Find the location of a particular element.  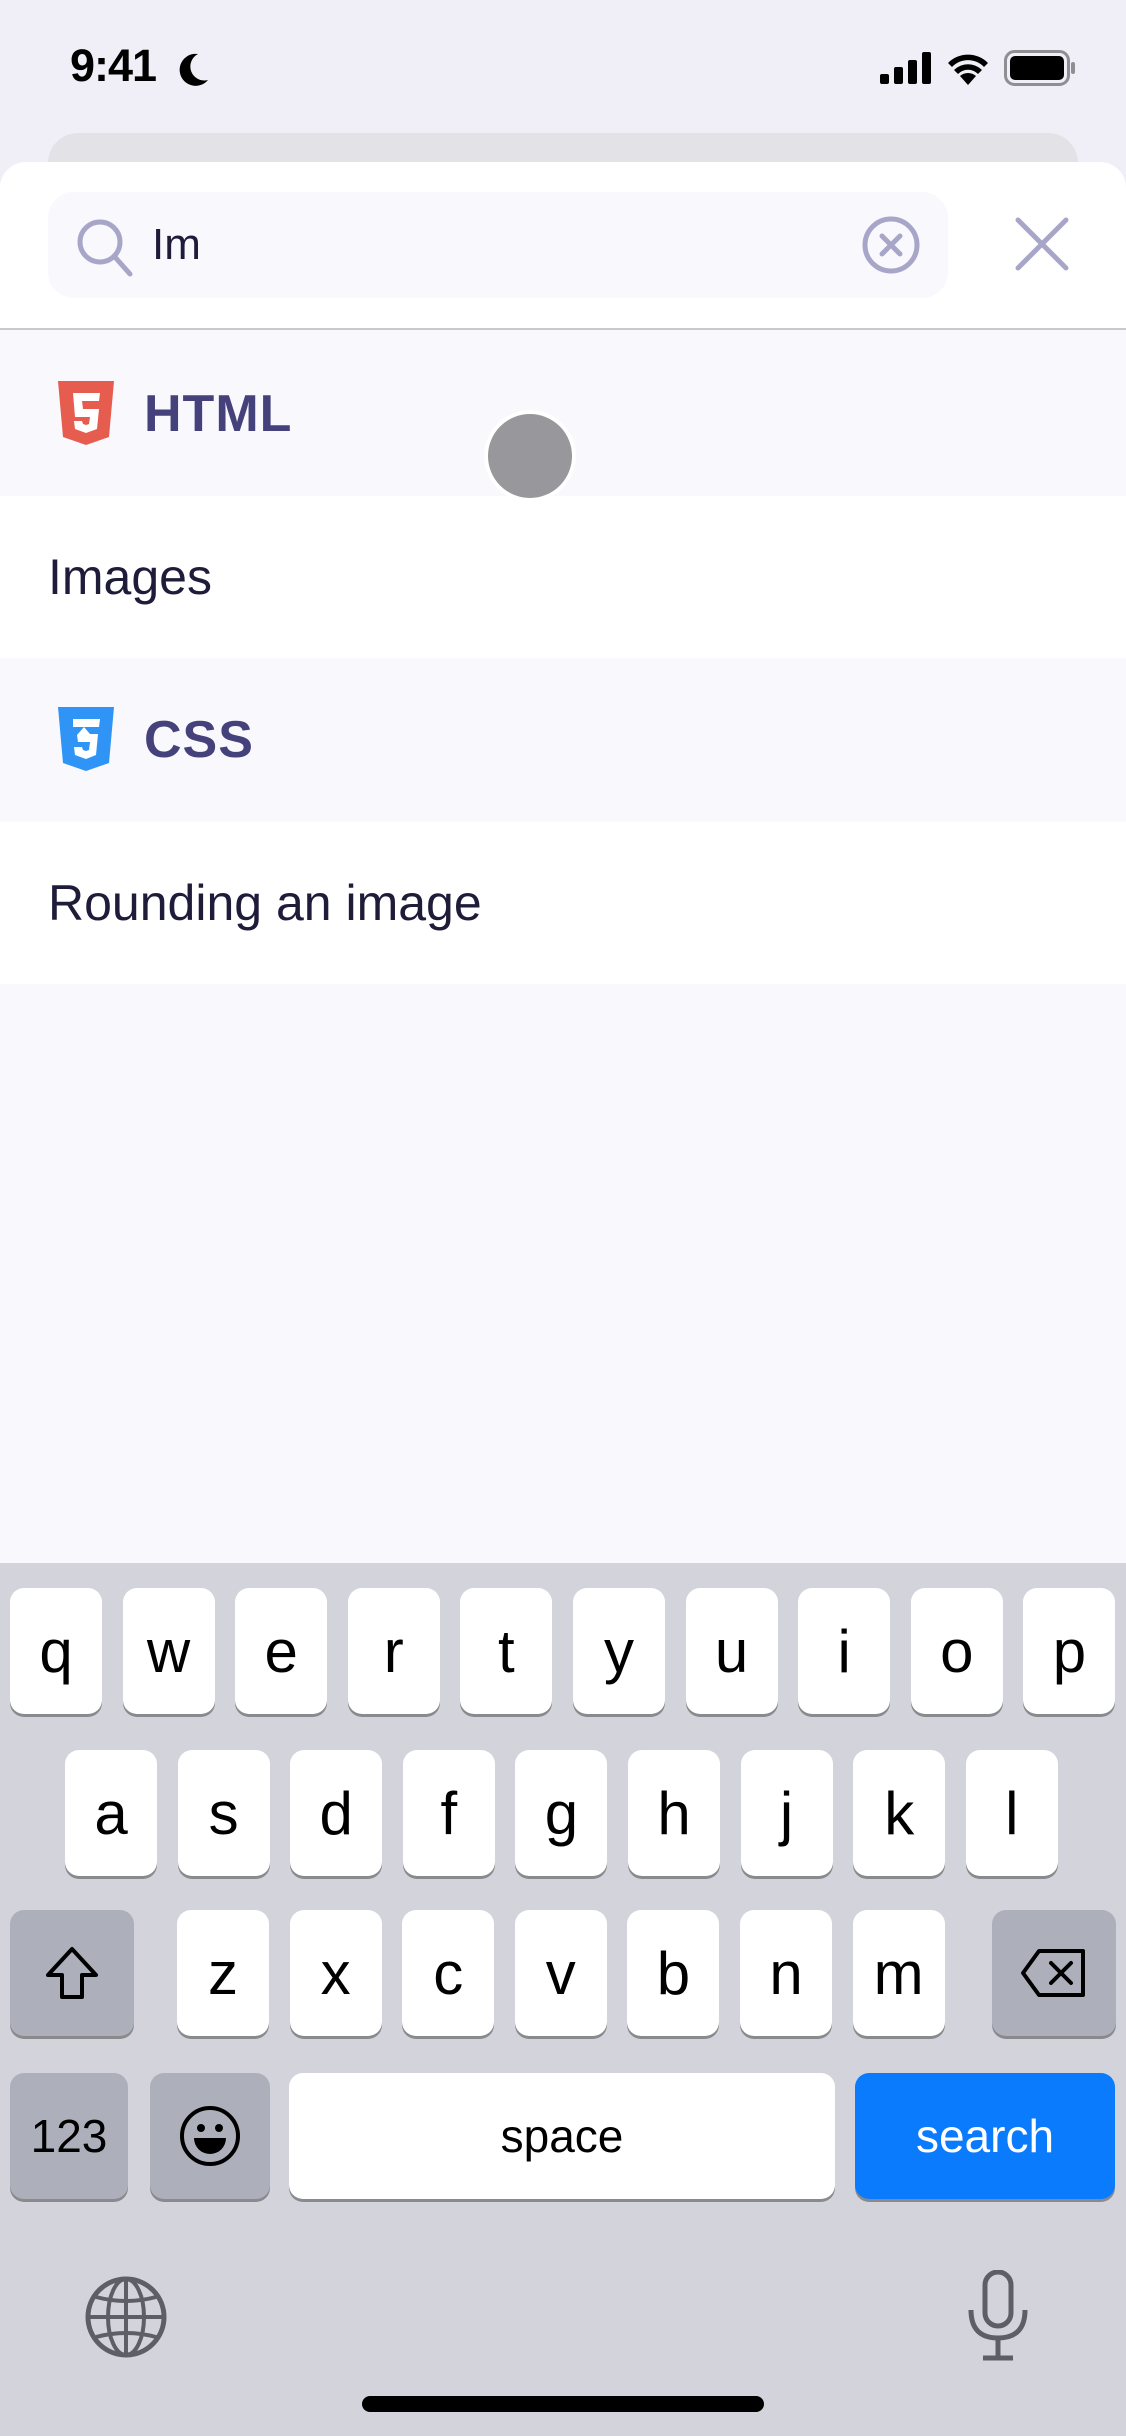

key-p: p is located at coordinates (1069, 1651).